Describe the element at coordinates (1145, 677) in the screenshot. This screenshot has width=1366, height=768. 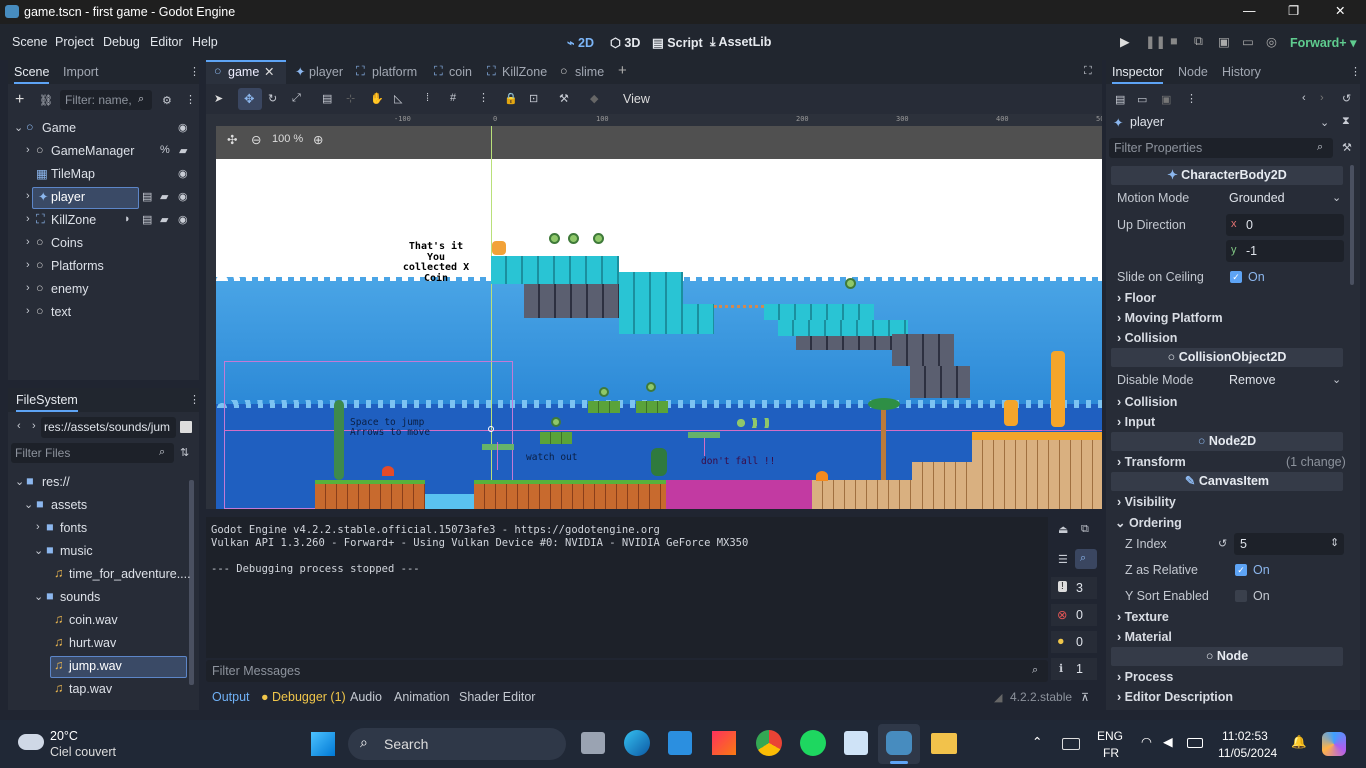
I see `group-process: › Process` at that location.